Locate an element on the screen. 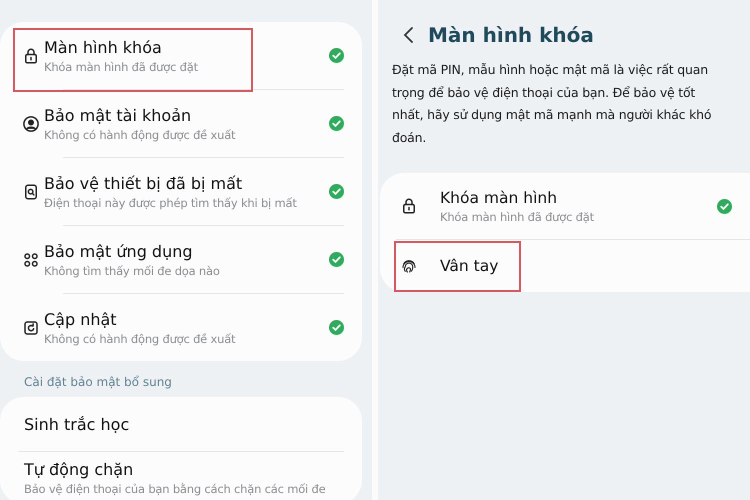 The height and width of the screenshot is (500, 750). settings-item: Bảo mật ứng dụng Không tìm thấy mối đe dọa nào is located at coordinates (181, 259).